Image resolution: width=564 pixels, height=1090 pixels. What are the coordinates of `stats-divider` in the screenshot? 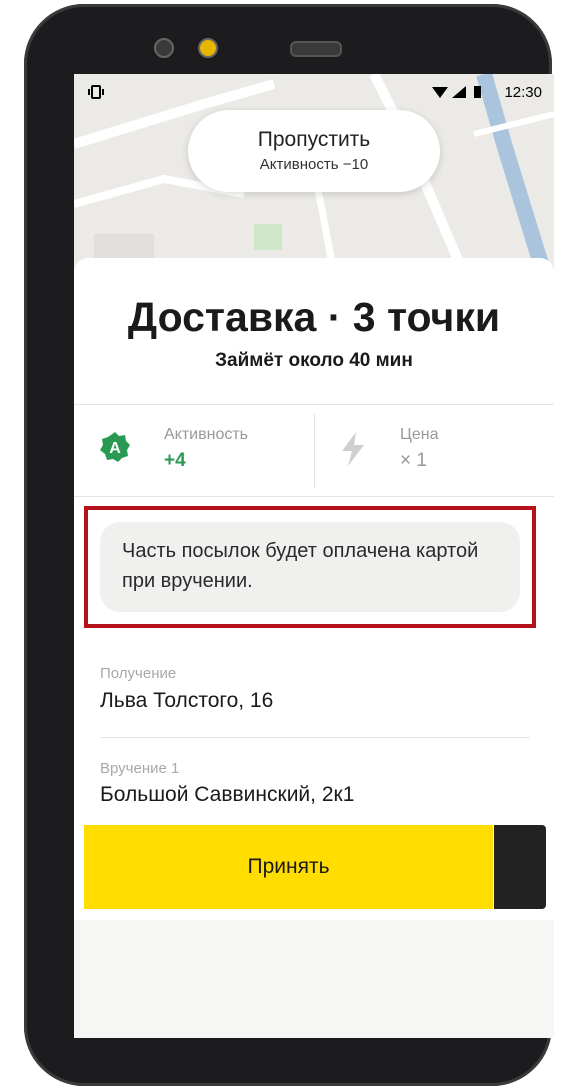 It's located at (314, 451).